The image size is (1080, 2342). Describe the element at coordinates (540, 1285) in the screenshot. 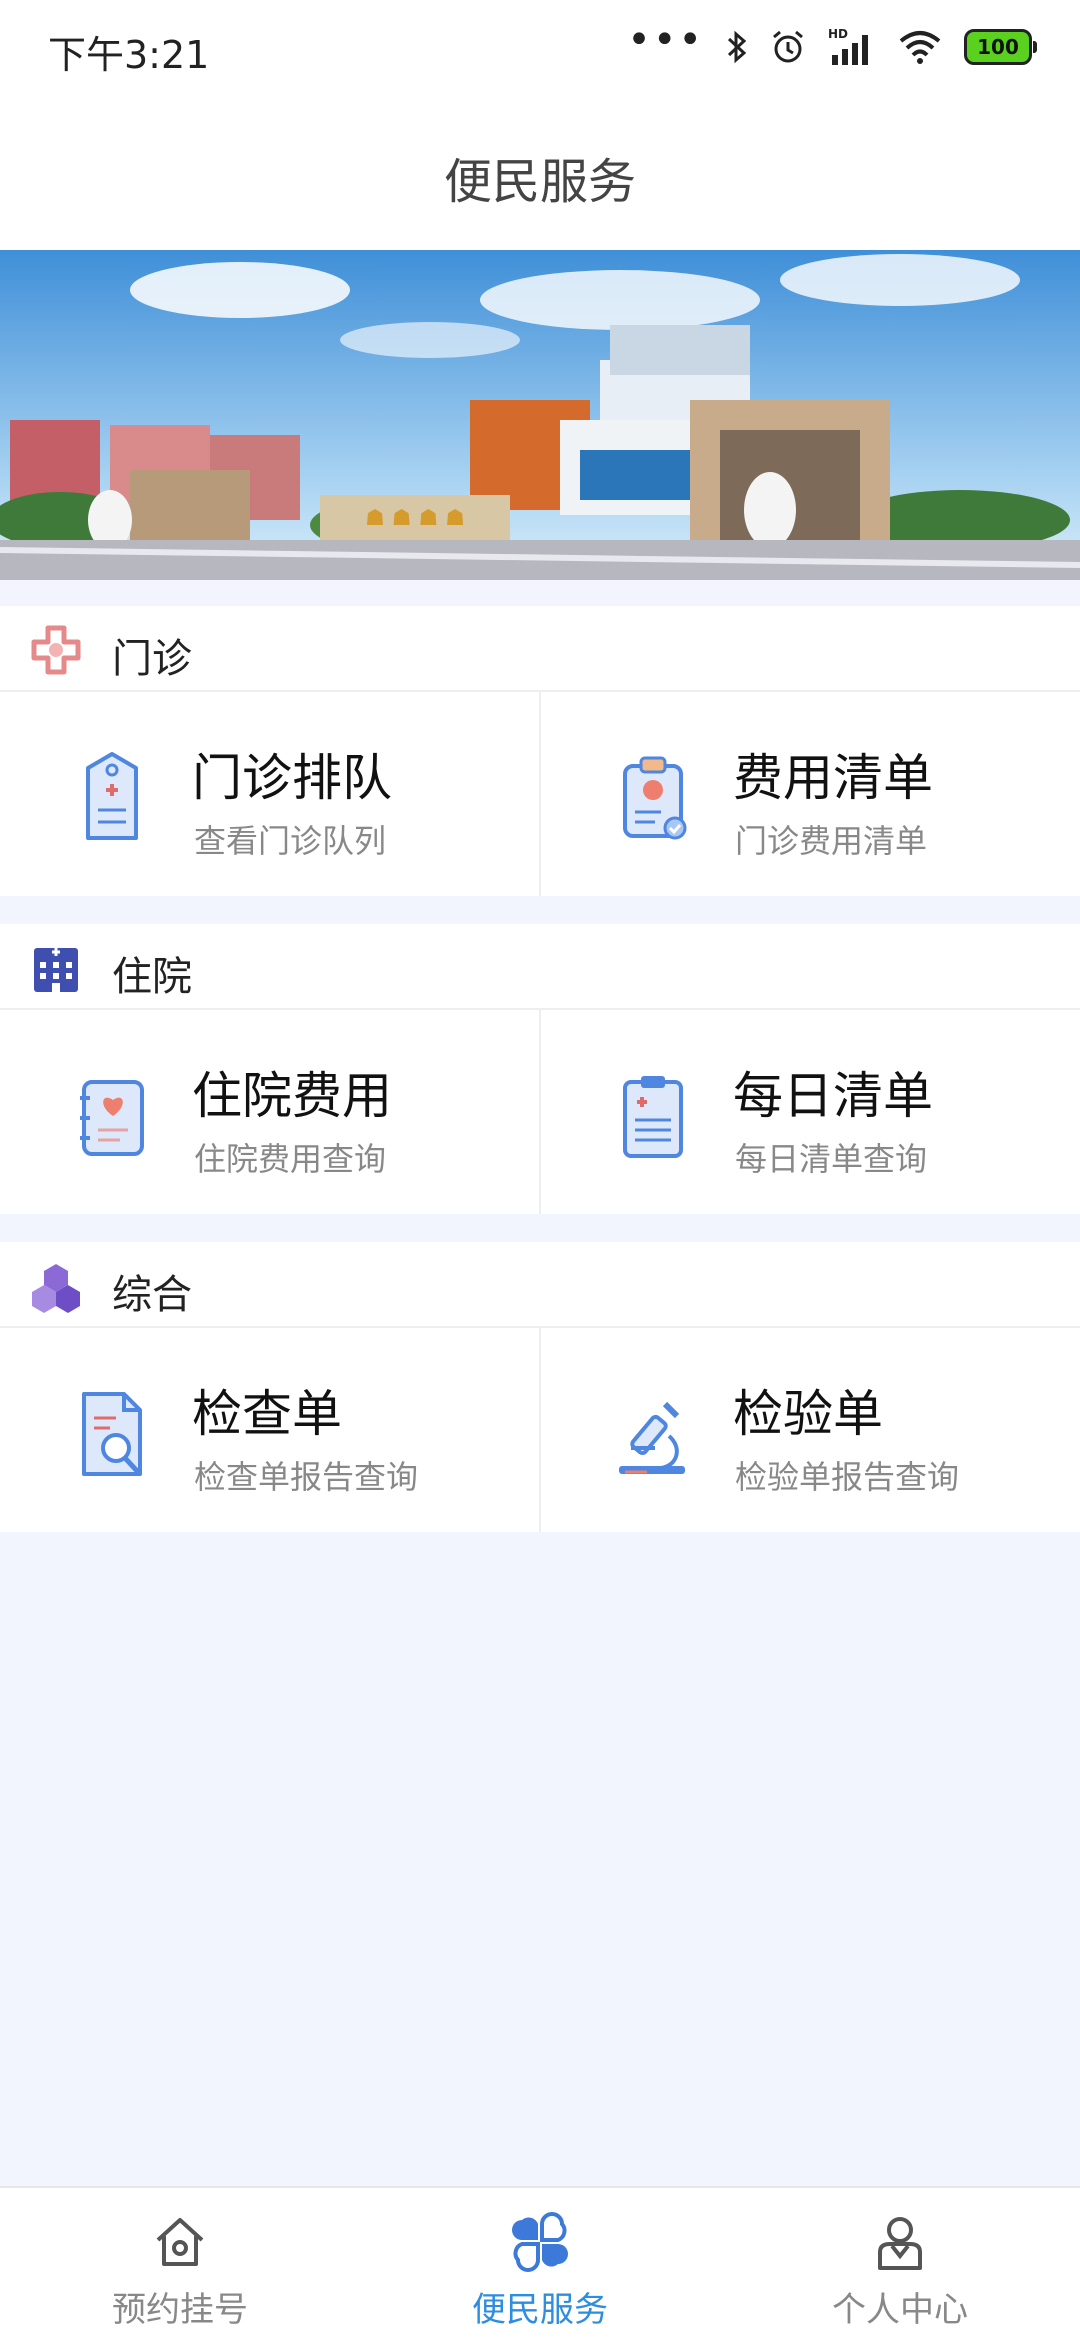

I see `section-general-header: 综合` at that location.